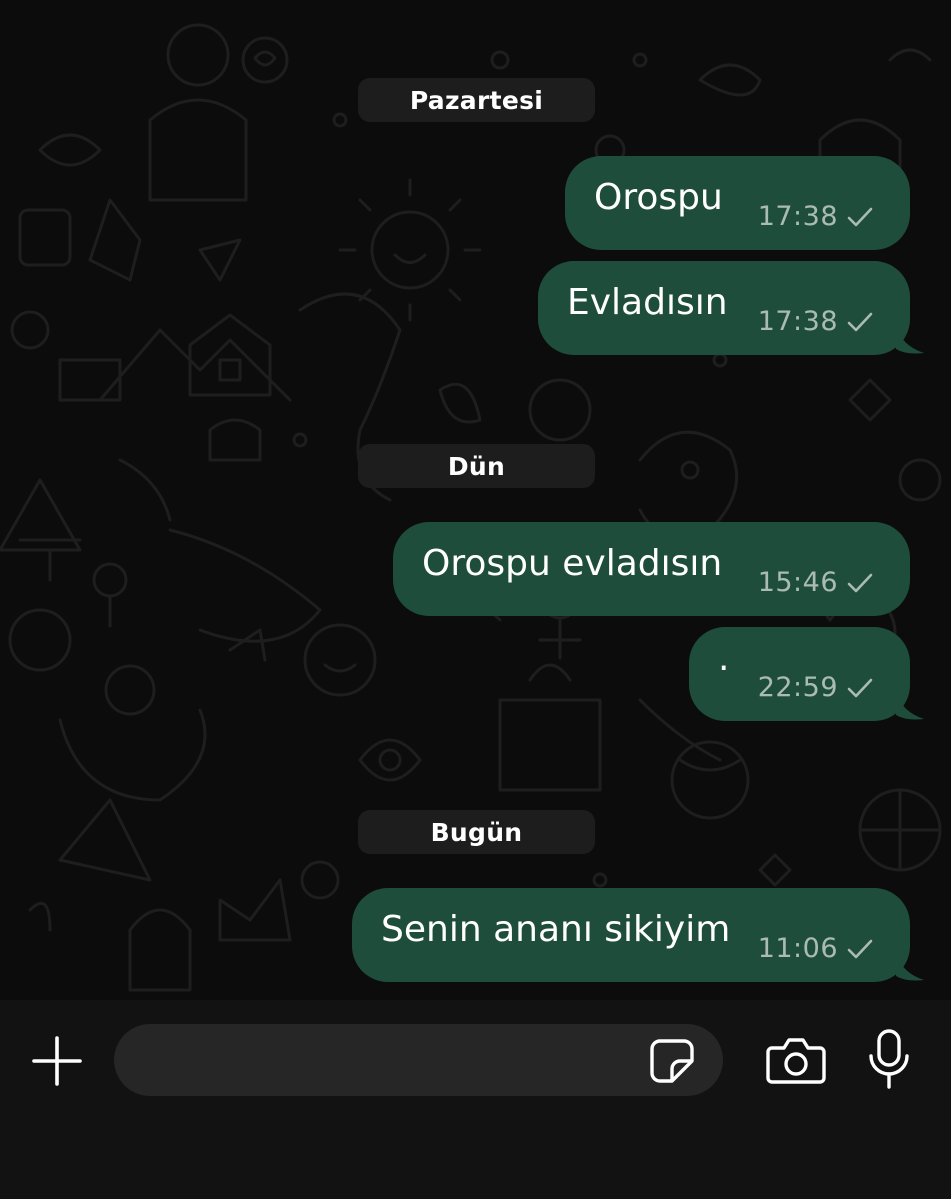 Image resolution: width=951 pixels, height=1199 pixels. I want to click on outgoing-message: Senin ananı sikiyim 11:06, so click(631, 935).